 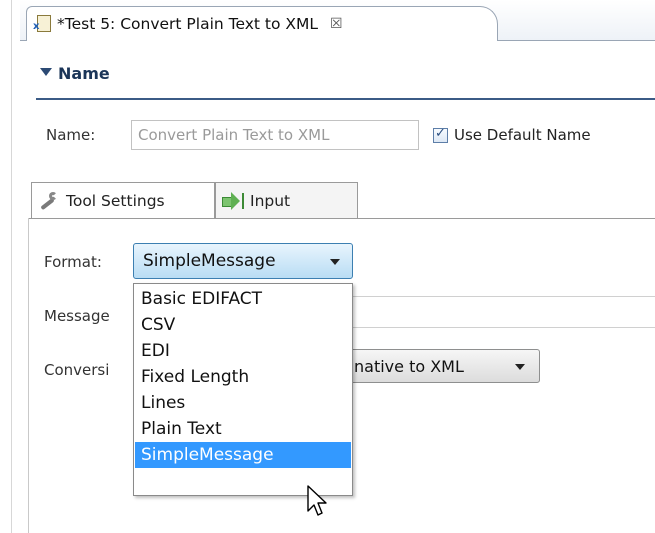 I want to click on dropdown-option: Basic EDIFACT, so click(x=243, y=299).